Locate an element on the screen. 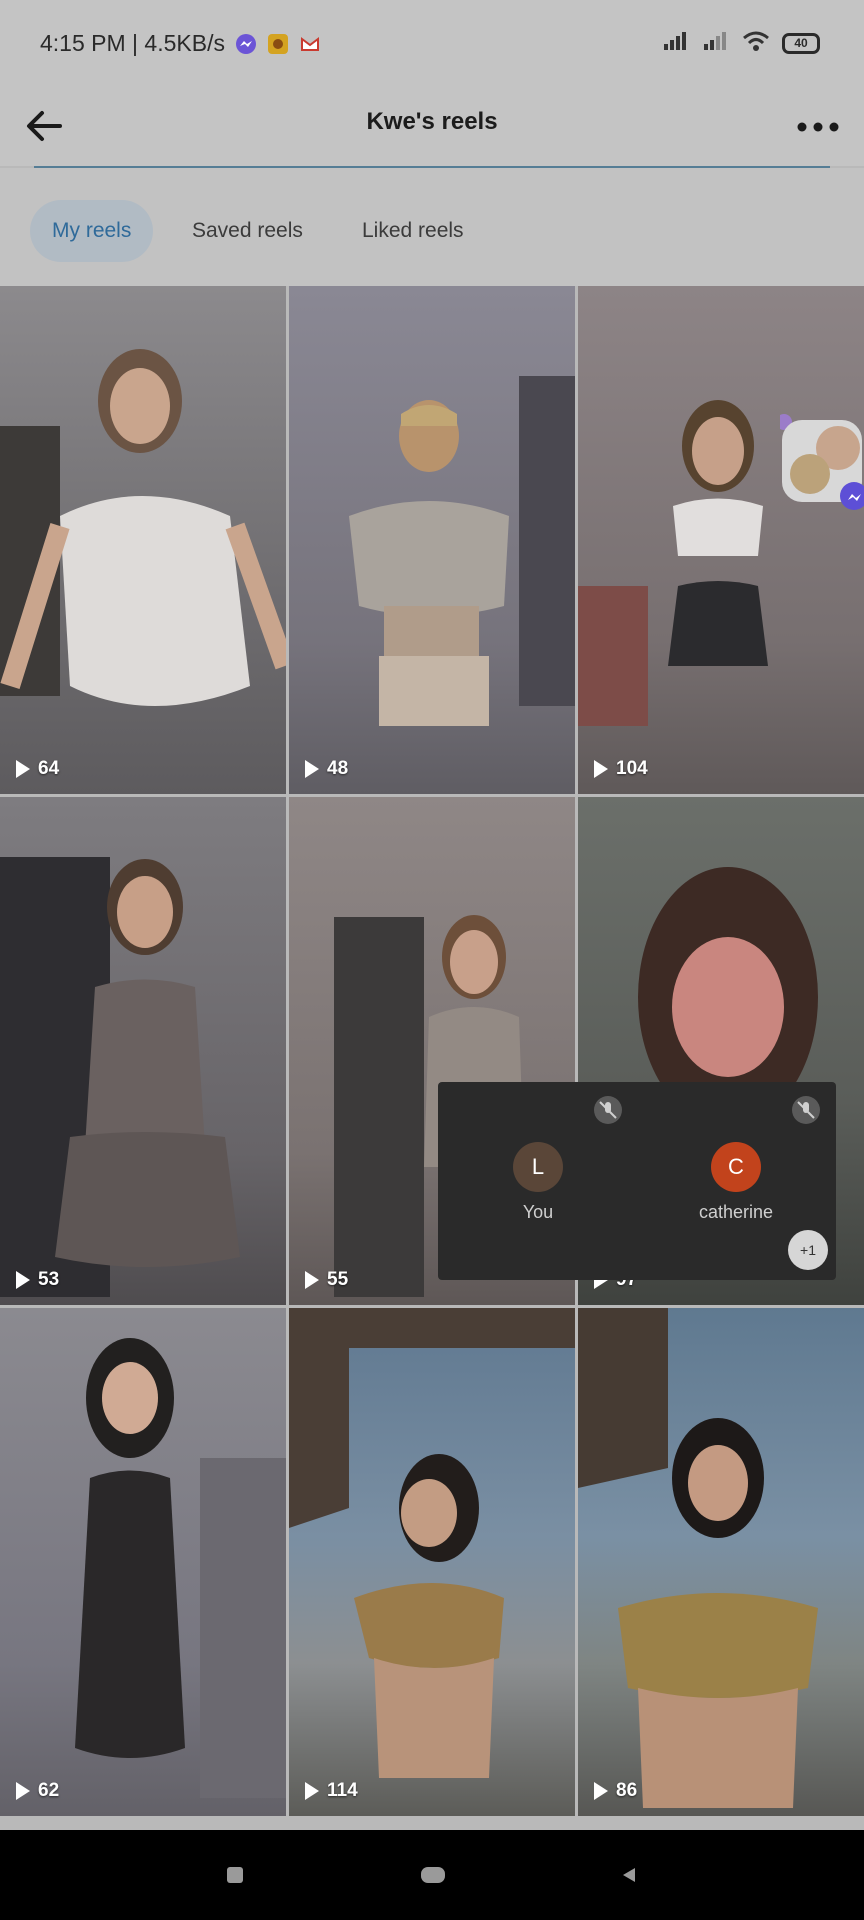 The width and height of the screenshot is (864, 1920). status-left: 4:15 PM | 4.5KB/s is located at coordinates (180, 43).